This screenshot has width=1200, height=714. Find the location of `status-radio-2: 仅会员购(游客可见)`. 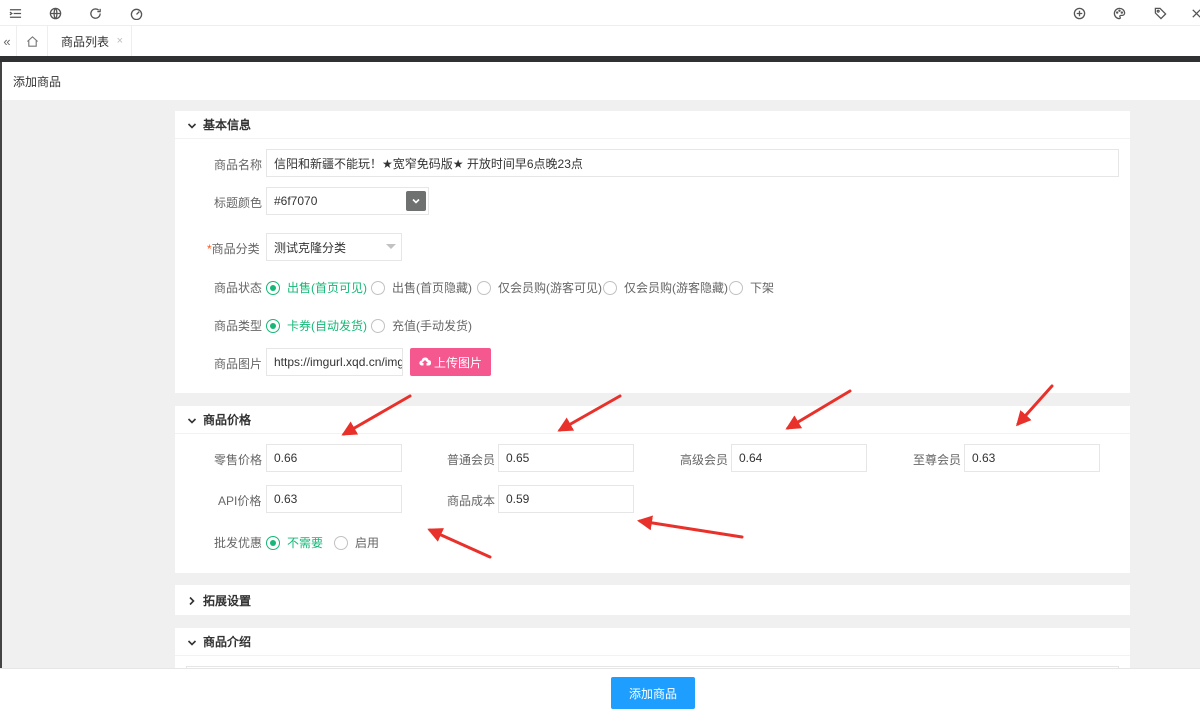

status-radio-2: 仅会员购(游客可见) is located at coordinates (539, 287).